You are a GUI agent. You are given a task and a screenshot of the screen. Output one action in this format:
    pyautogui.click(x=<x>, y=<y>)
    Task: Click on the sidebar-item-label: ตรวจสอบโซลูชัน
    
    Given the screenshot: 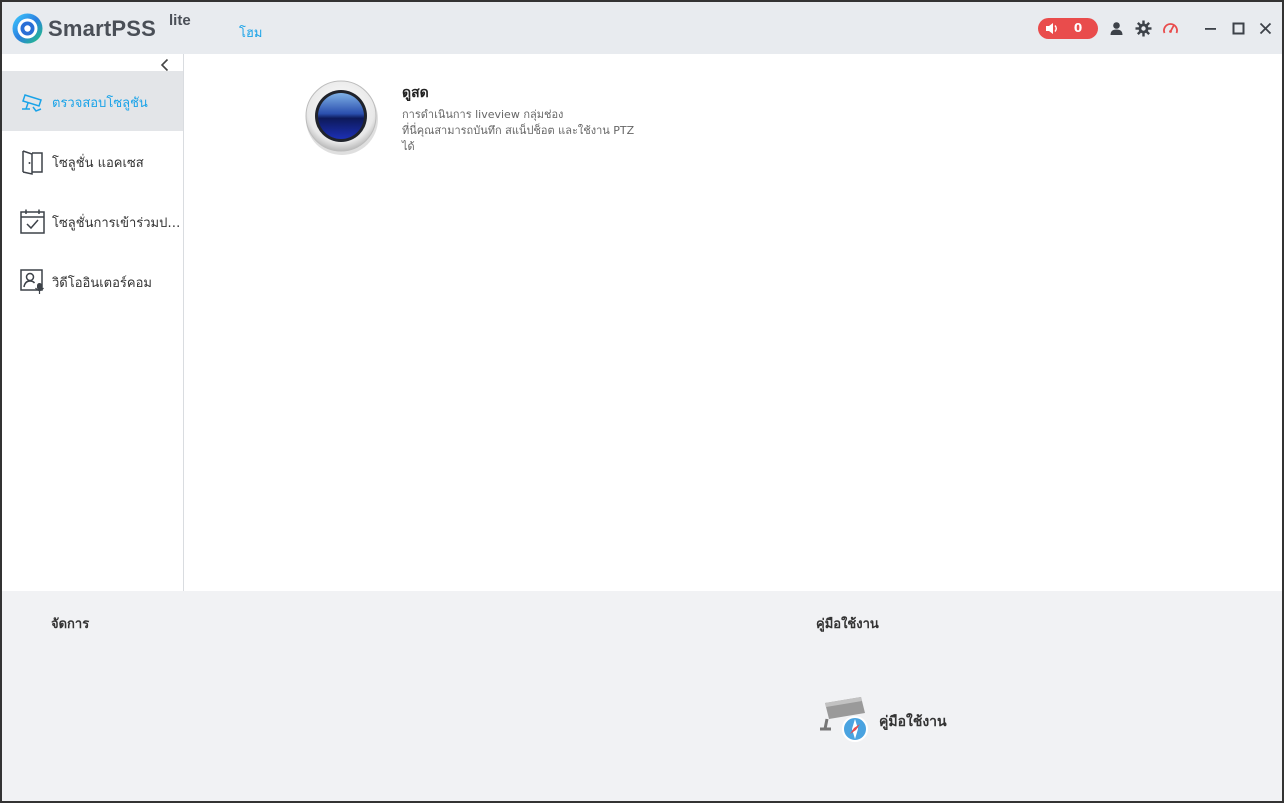 What is the action you would take?
    pyautogui.click(x=100, y=103)
    